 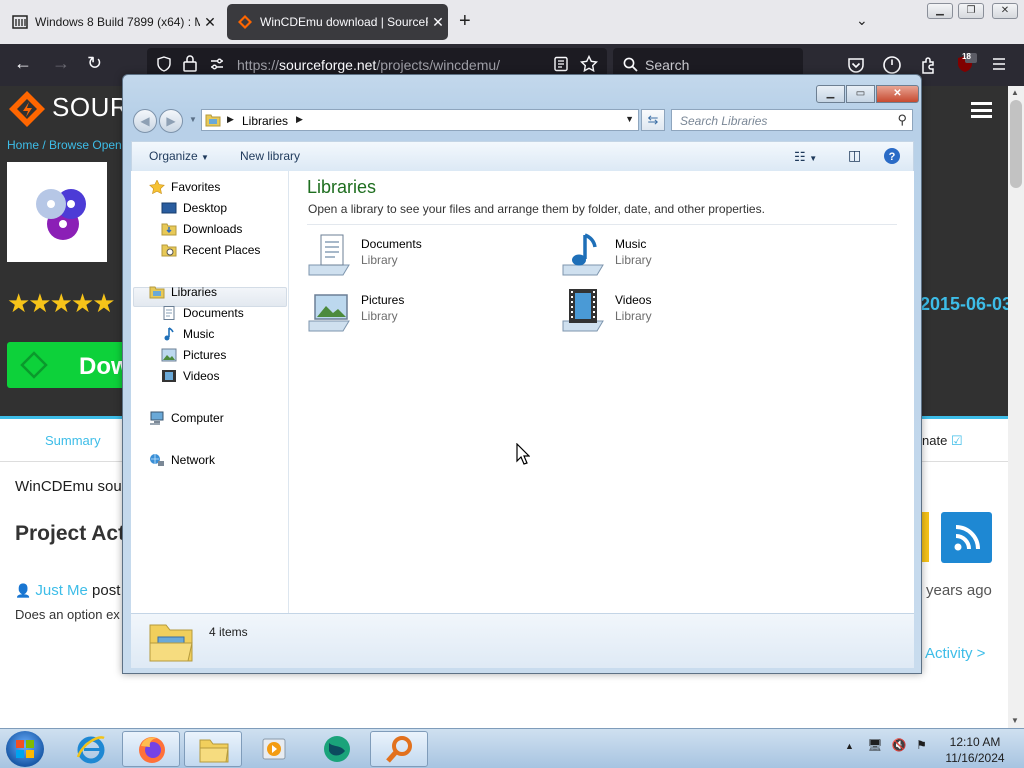 I want to click on library-pictures: Pictures Library, so click(x=422, y=312).